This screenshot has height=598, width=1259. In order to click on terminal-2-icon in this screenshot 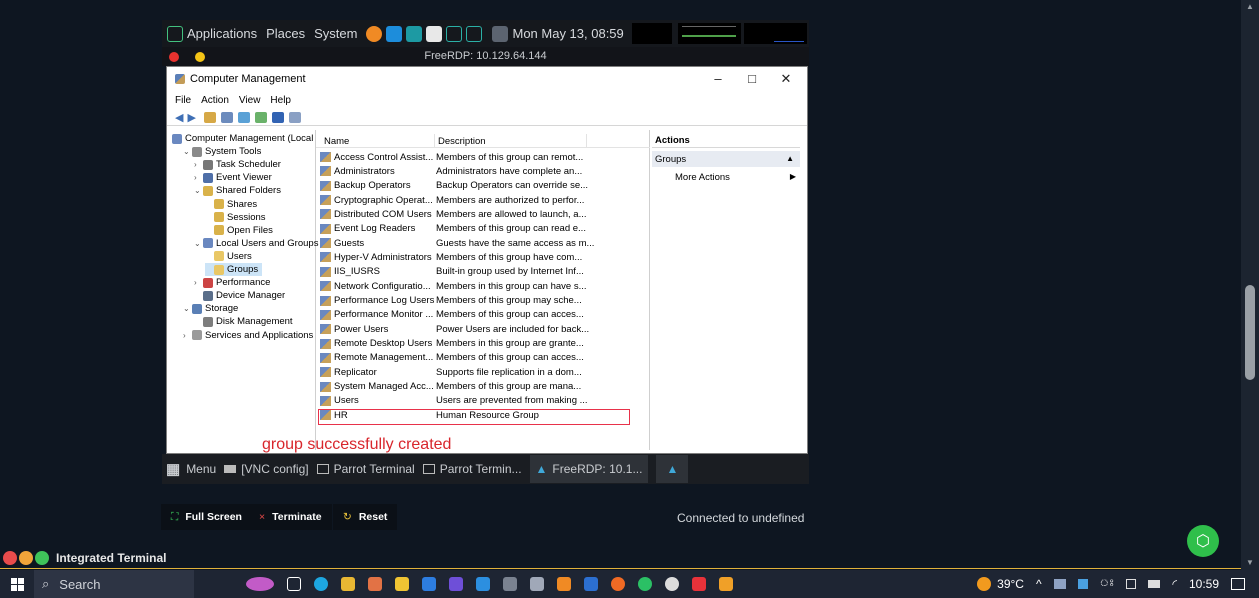, I will do `click(474, 33)`.